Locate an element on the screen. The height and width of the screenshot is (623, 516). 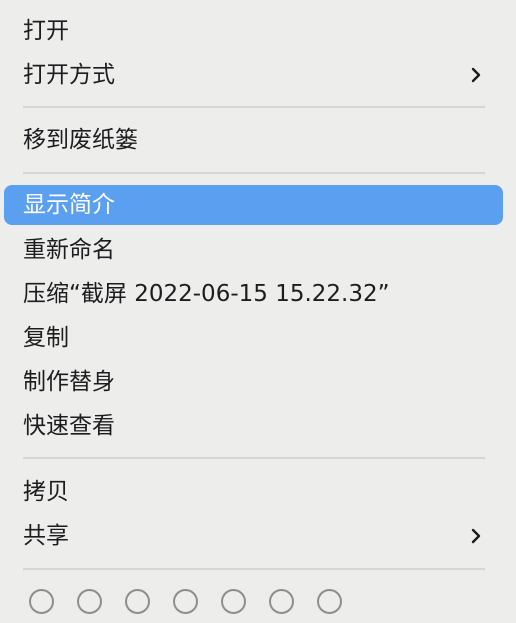
menu-item-open-with: 打开方式 is located at coordinates (253, 75).